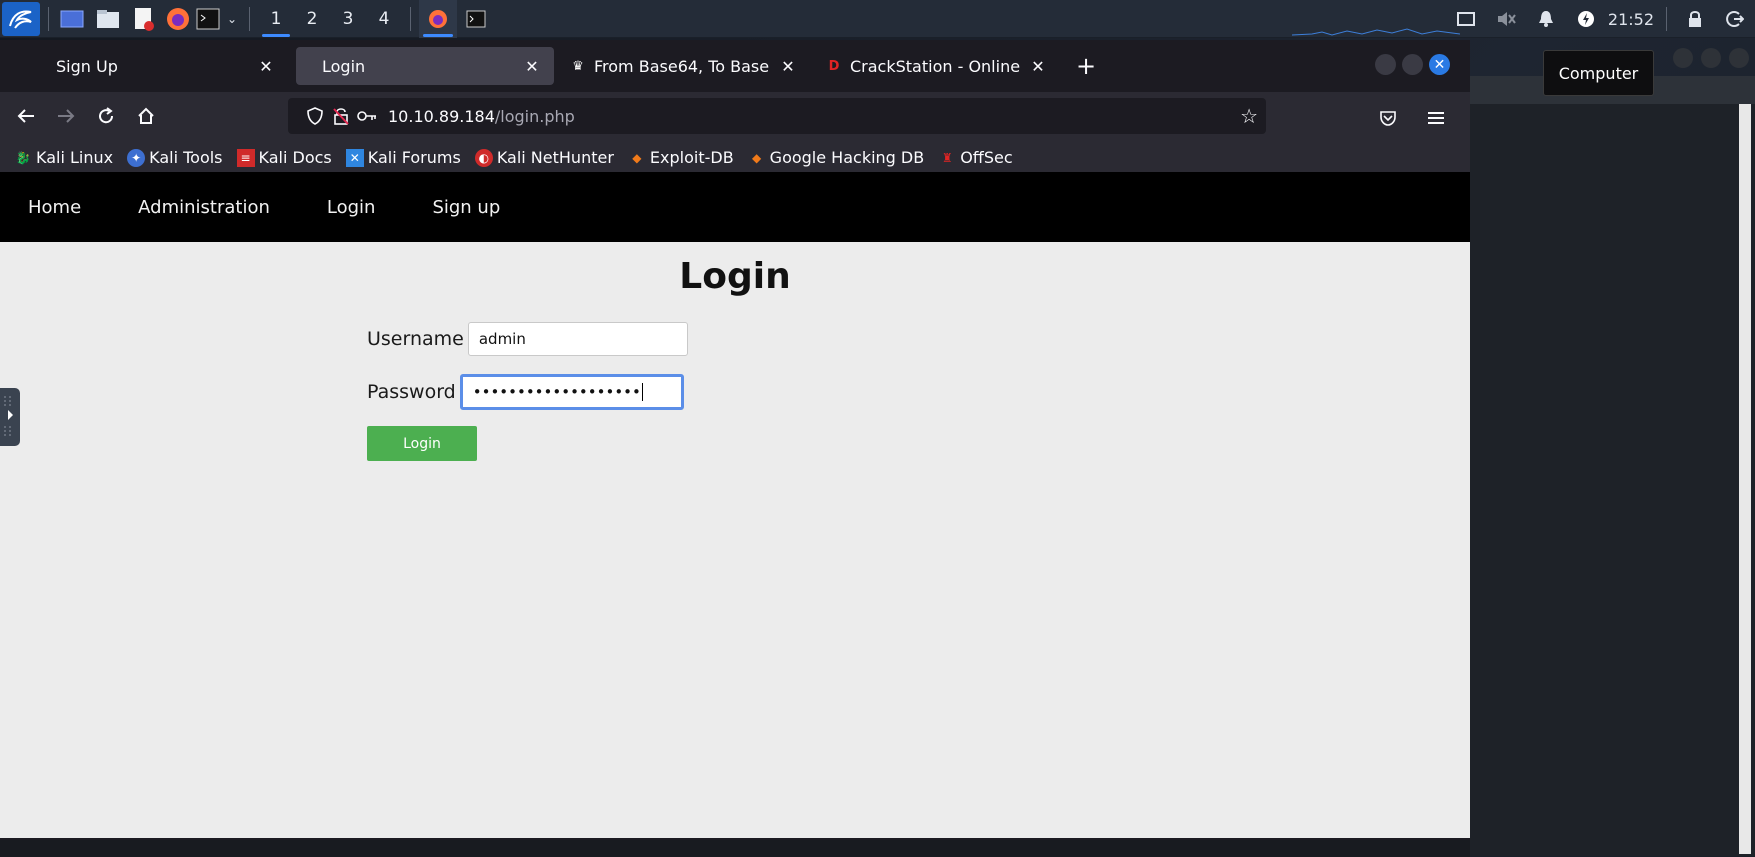 The width and height of the screenshot is (1755, 857). I want to click on bottom-strip, so click(735, 848).